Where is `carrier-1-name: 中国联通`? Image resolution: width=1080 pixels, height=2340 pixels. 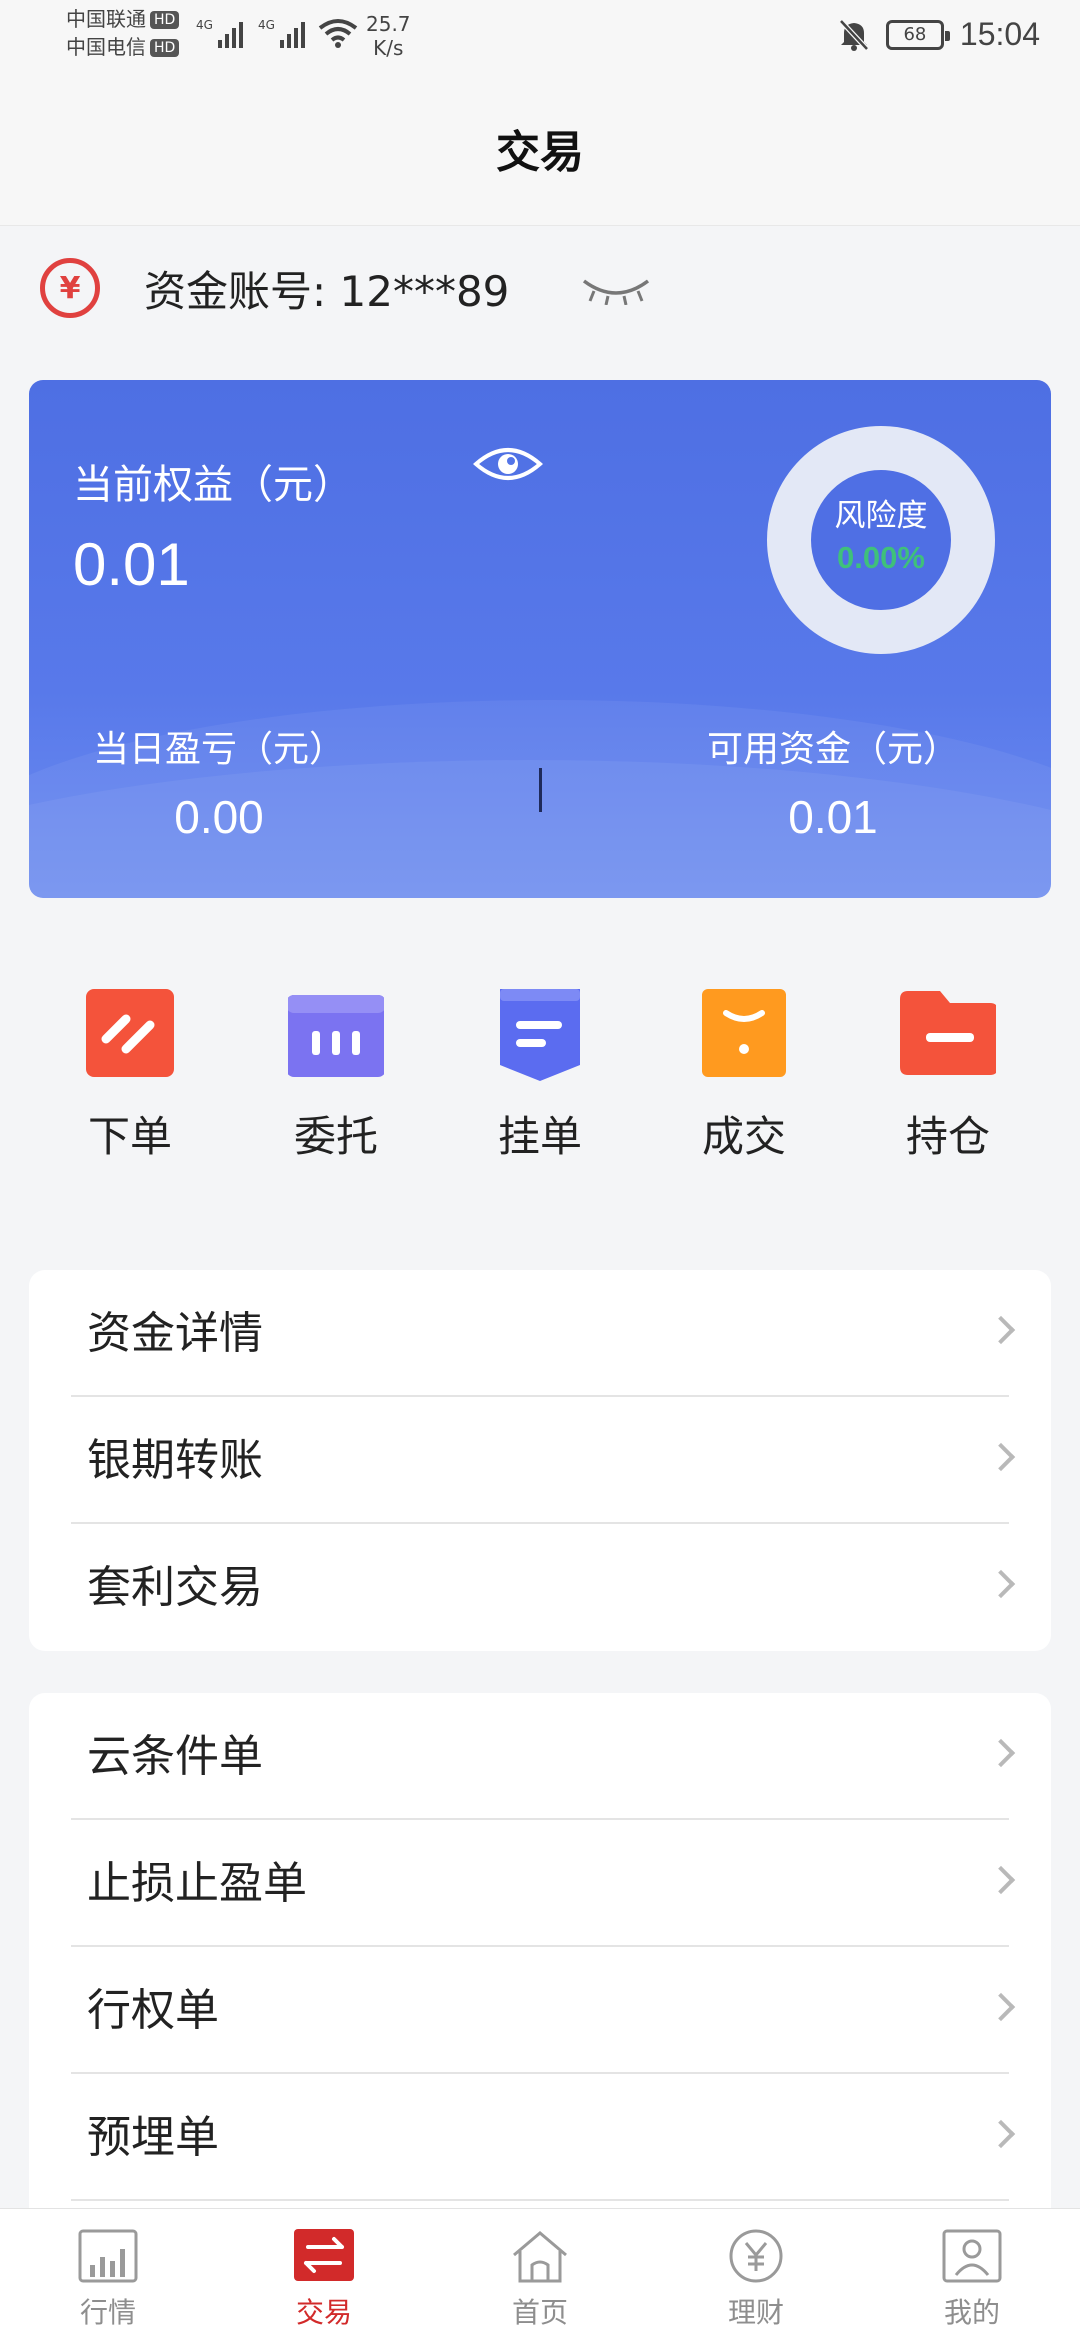 carrier-1-name: 中国联通 is located at coordinates (106, 19).